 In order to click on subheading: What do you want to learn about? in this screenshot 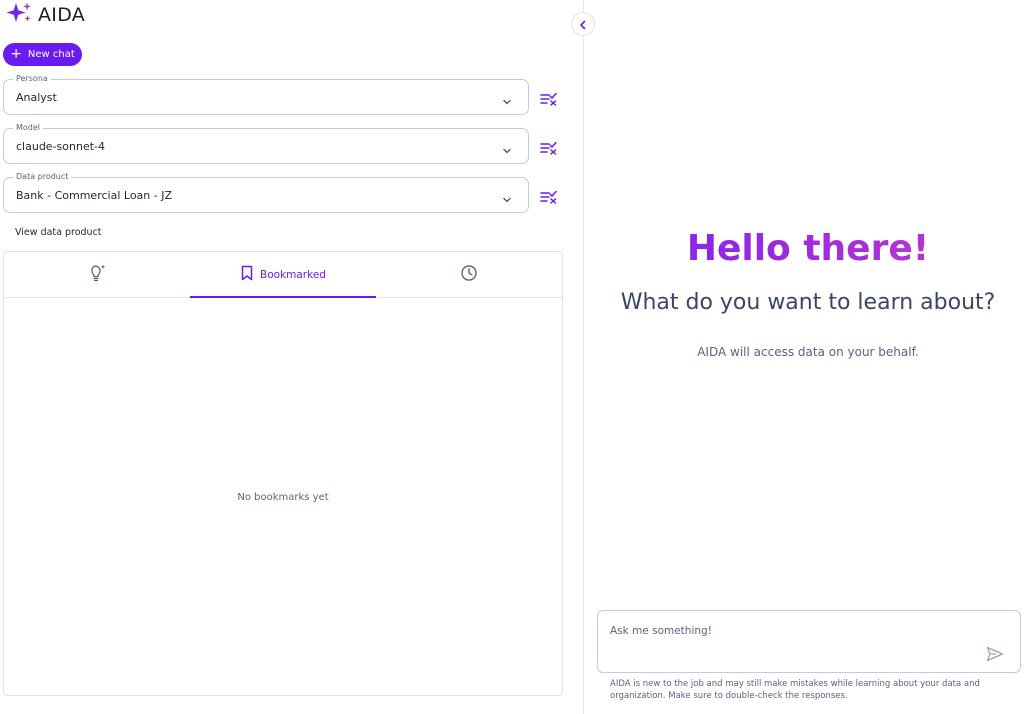, I will do `click(808, 302)`.